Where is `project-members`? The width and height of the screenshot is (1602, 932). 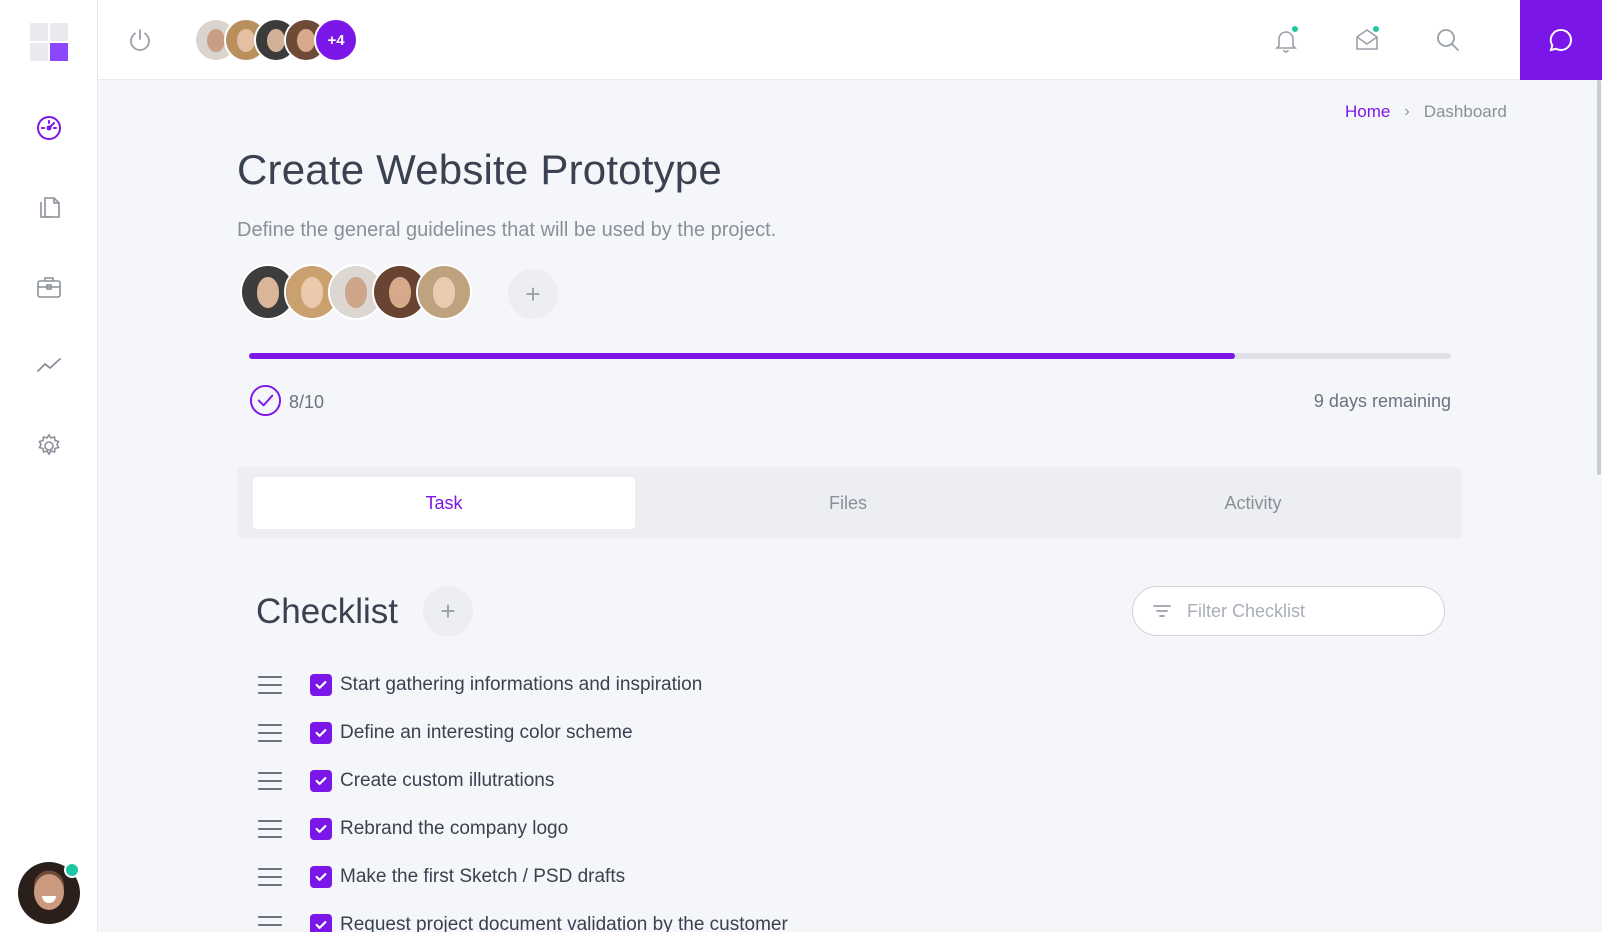
project-members is located at coordinates (356, 292).